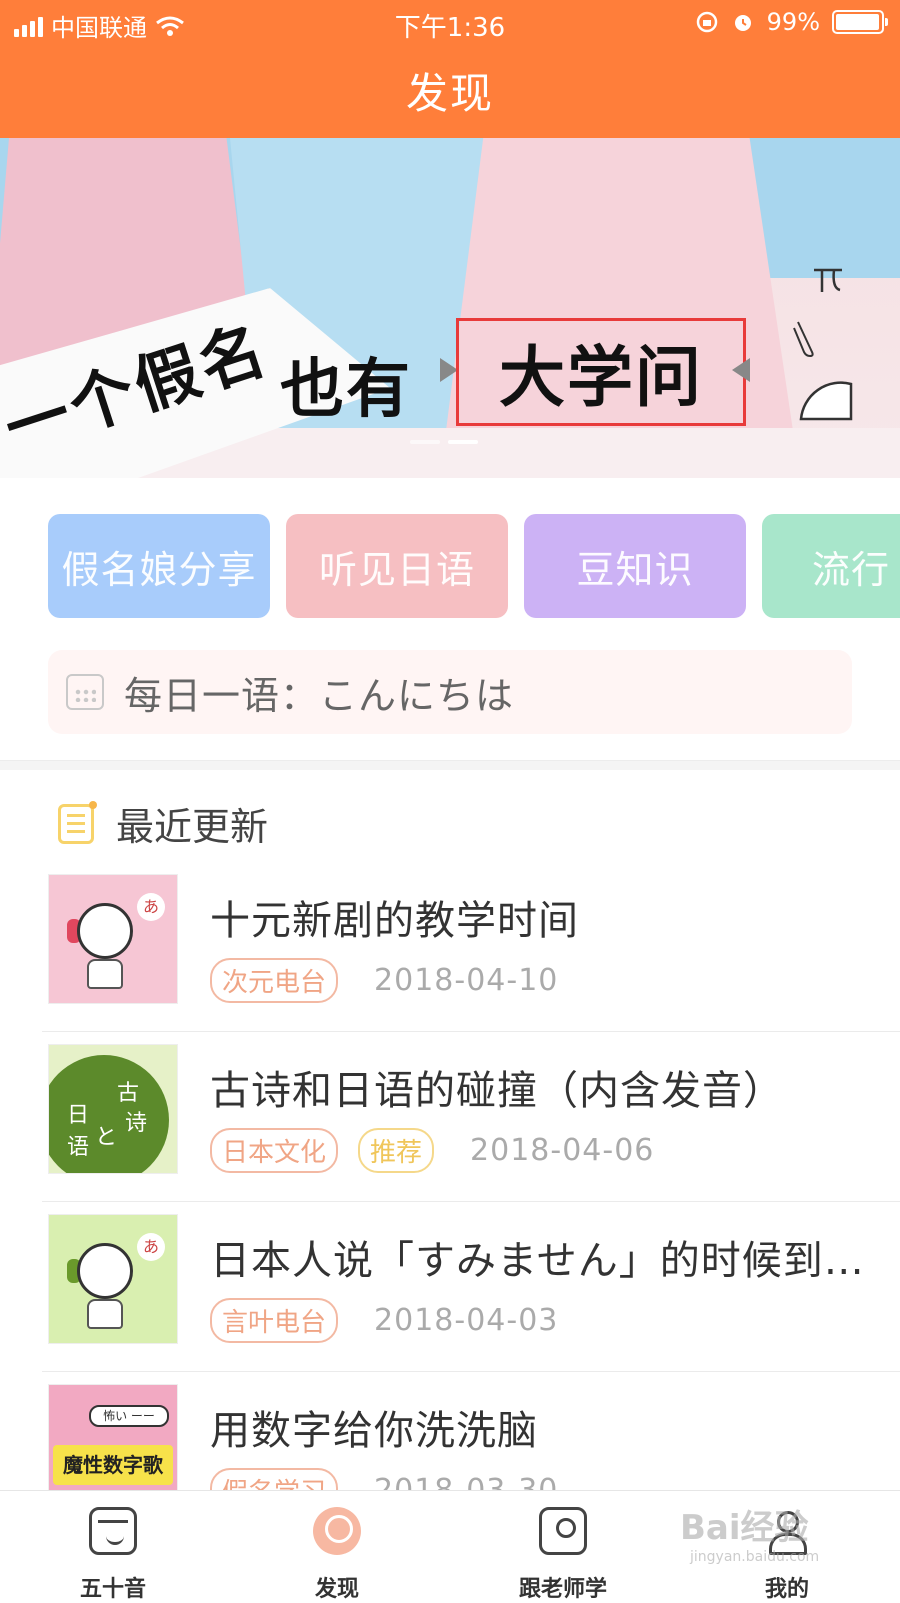 The height and width of the screenshot is (1603, 900). I want to click on protractor-doodle-icon, so click(826, 401).